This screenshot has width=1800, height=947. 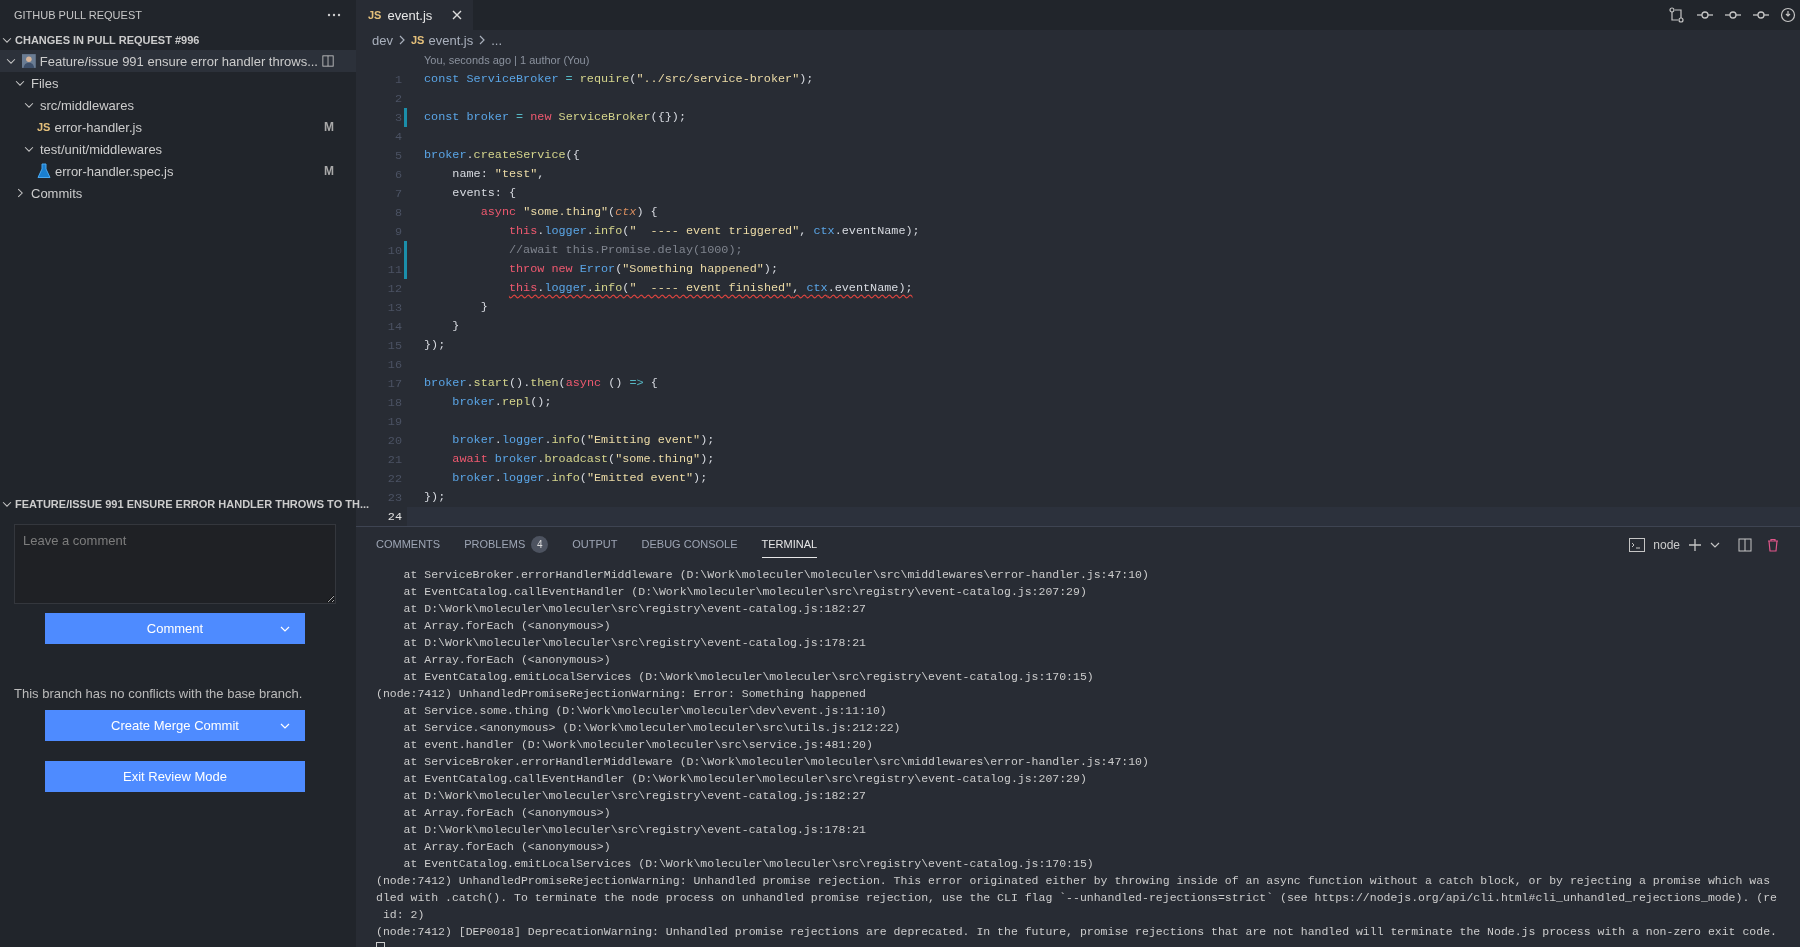 What do you see at coordinates (540, 544) in the screenshot?
I see `count-badge: 4` at bounding box center [540, 544].